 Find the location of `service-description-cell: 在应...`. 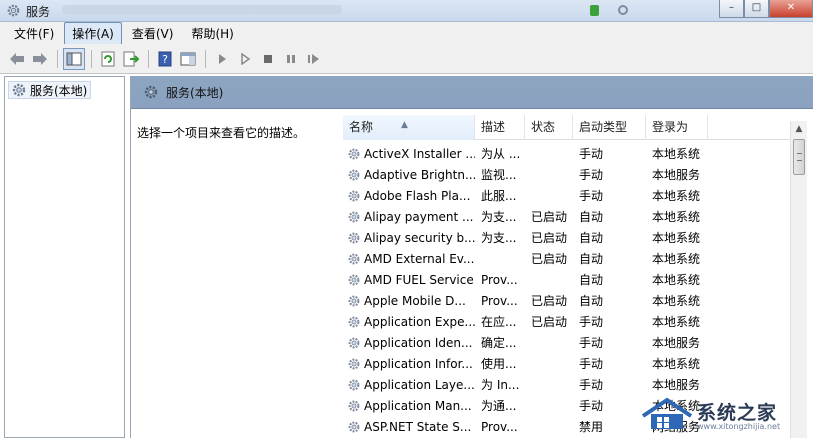

service-description-cell: 在应... is located at coordinates (499, 322).